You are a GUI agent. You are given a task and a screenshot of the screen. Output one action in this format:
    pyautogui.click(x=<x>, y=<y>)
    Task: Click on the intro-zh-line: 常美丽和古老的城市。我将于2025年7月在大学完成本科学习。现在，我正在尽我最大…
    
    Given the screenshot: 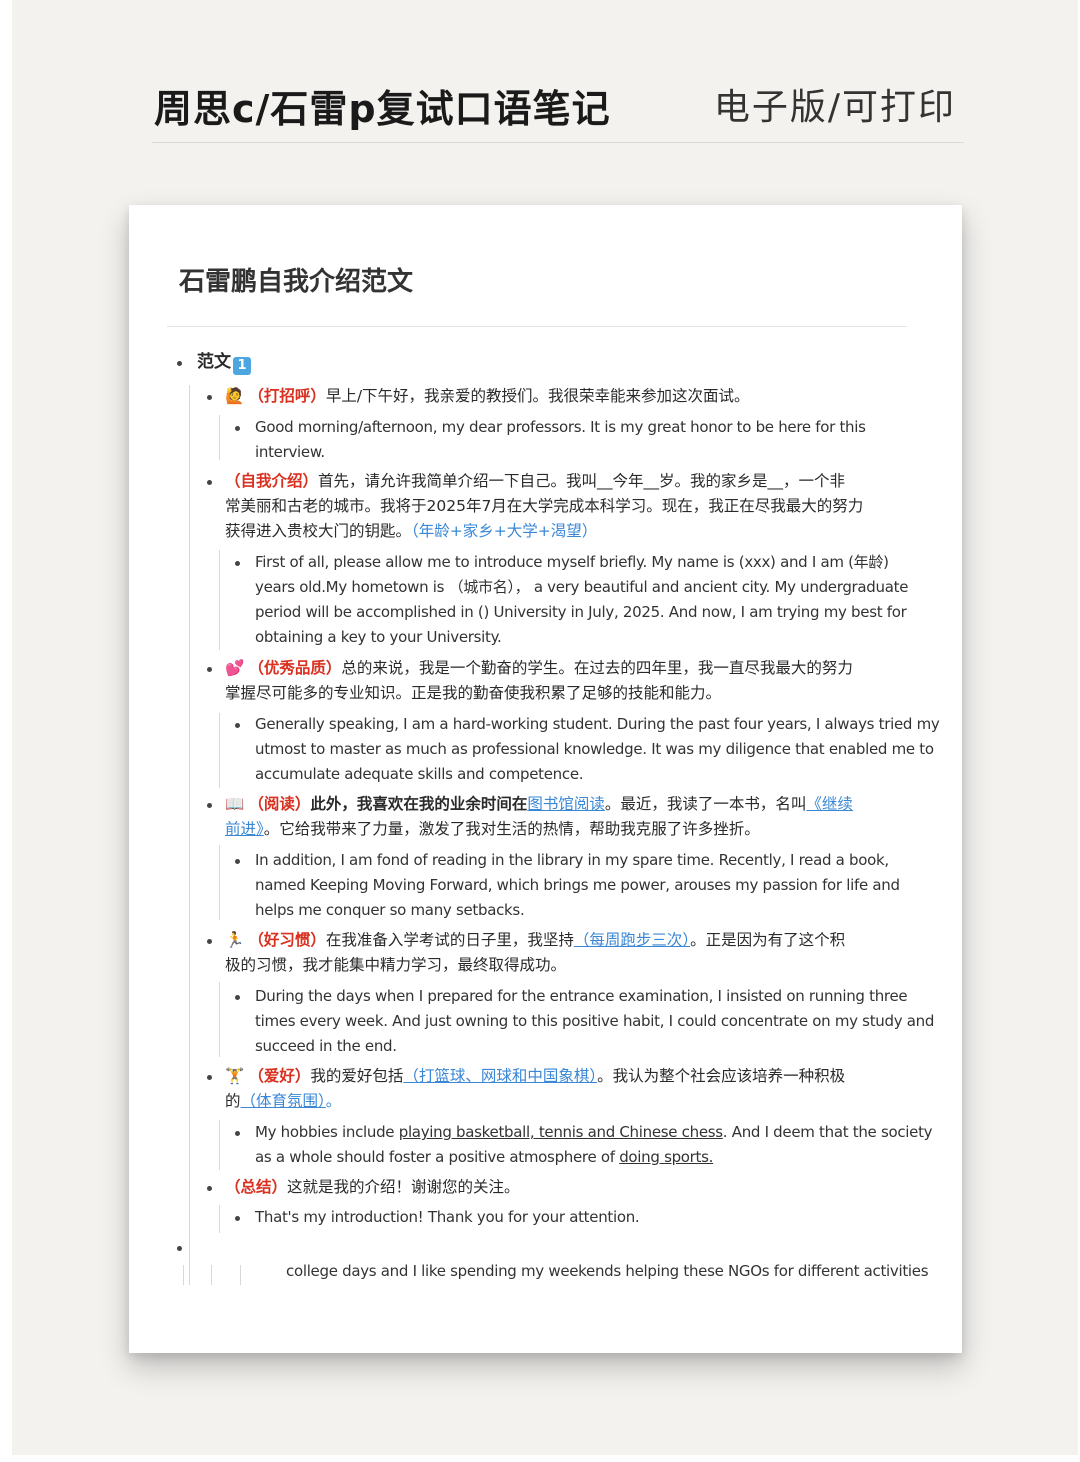 What is the action you would take?
    pyautogui.click(x=544, y=506)
    